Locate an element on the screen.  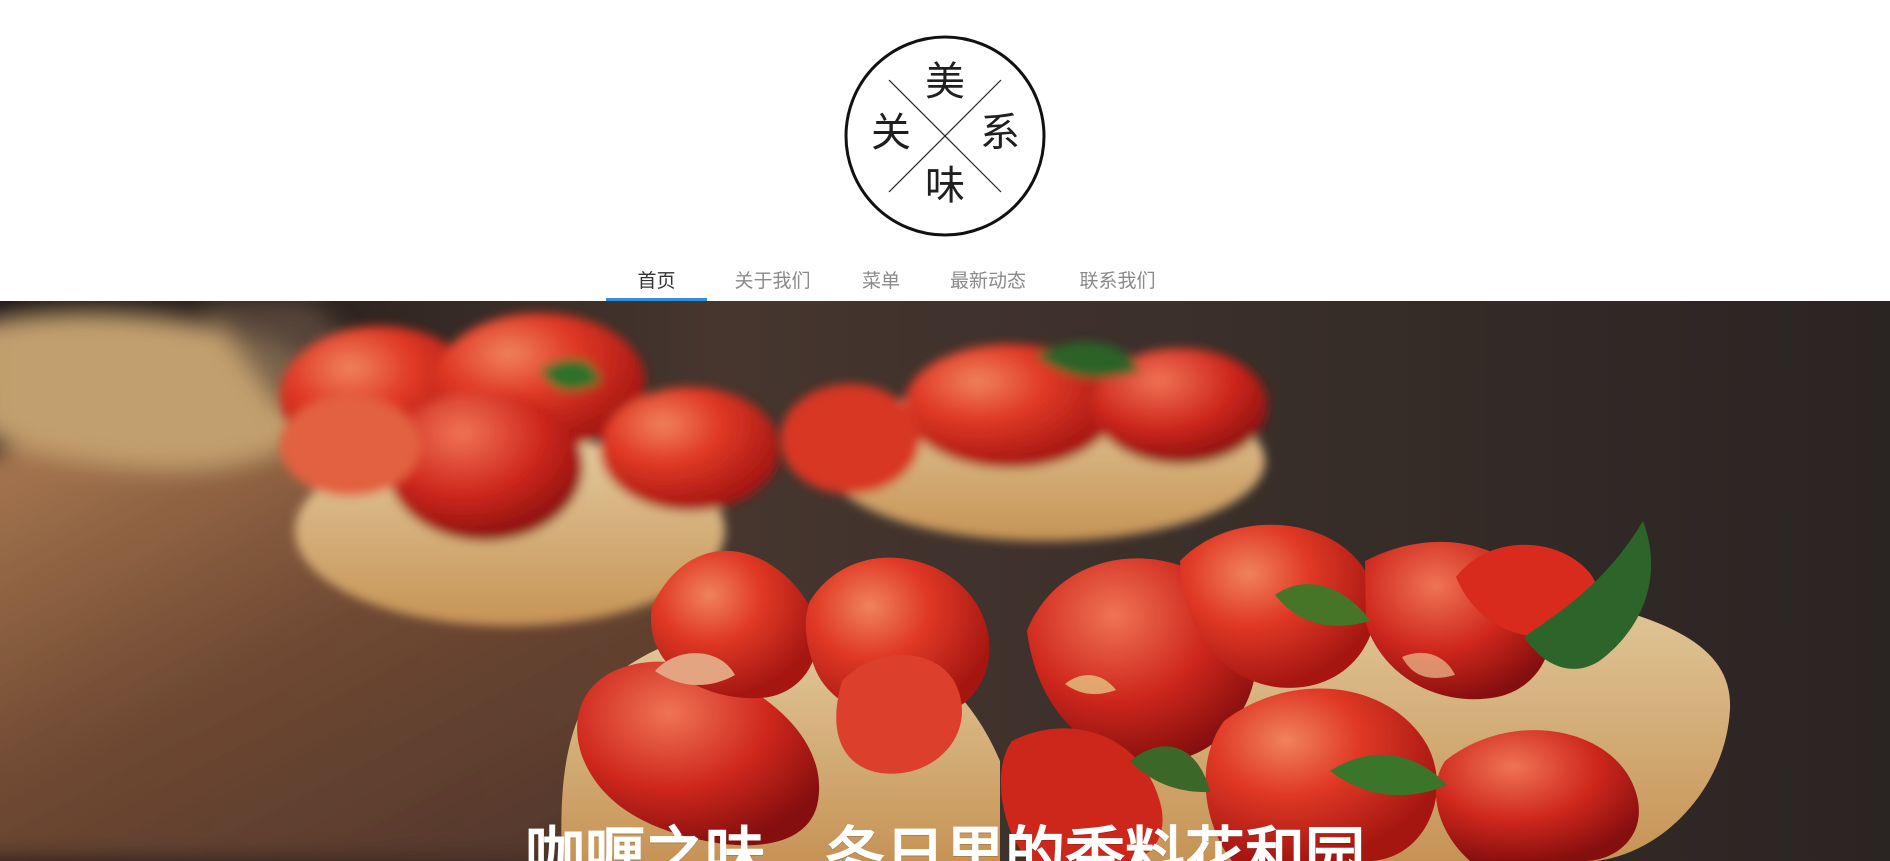
site-logo: 美 关 系 味 is located at coordinates (945, 136).